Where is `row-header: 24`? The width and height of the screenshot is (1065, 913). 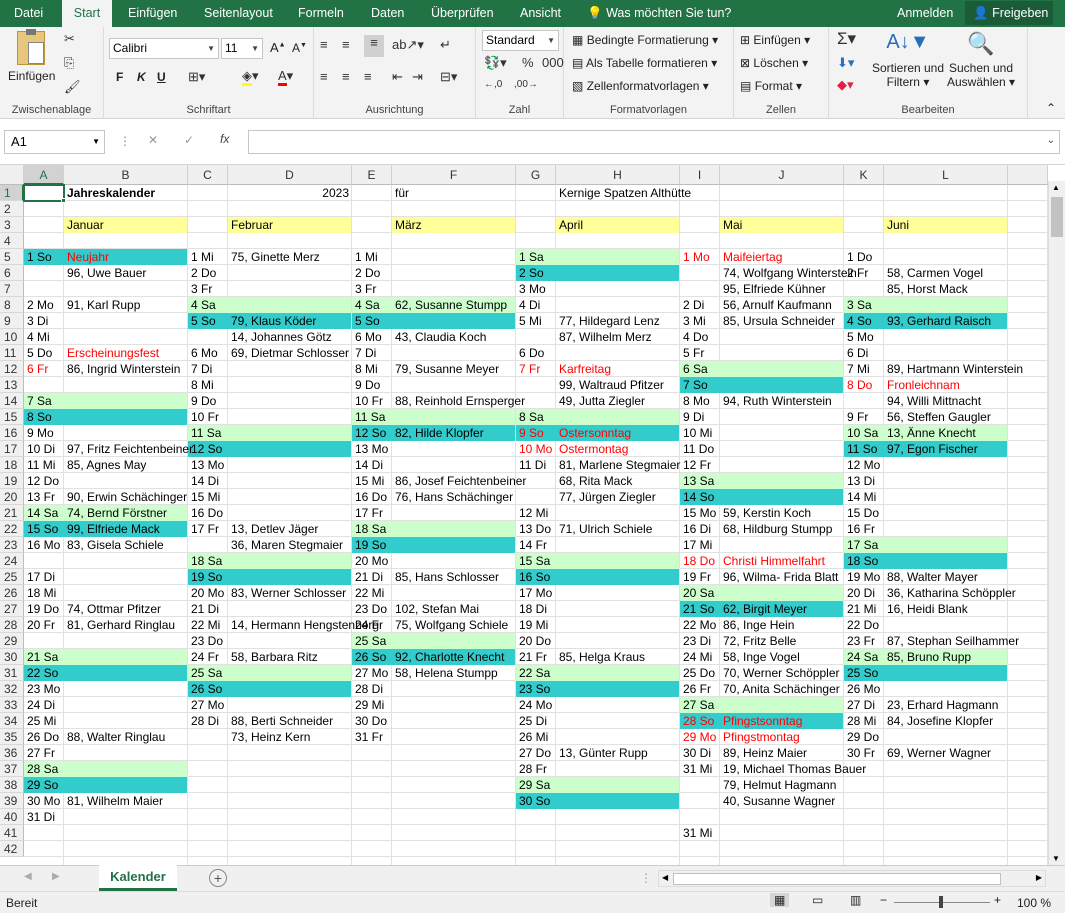
row-header: 24 is located at coordinates (12, 561).